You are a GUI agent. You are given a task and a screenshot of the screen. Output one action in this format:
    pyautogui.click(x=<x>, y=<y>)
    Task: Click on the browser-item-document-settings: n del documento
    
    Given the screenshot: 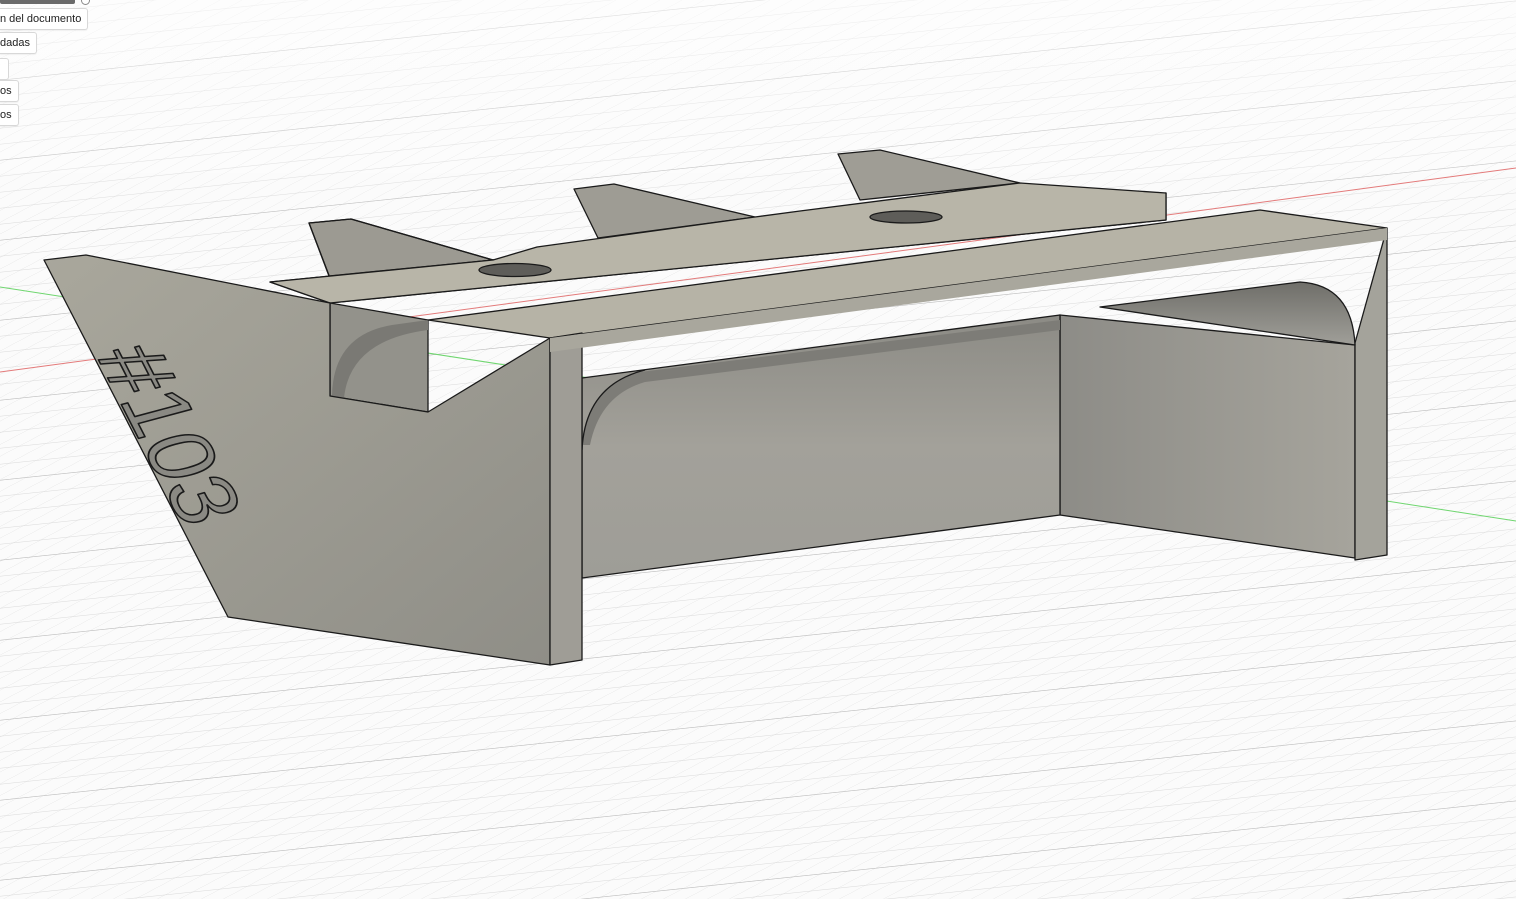 What is the action you would take?
    pyautogui.click(x=44, y=19)
    